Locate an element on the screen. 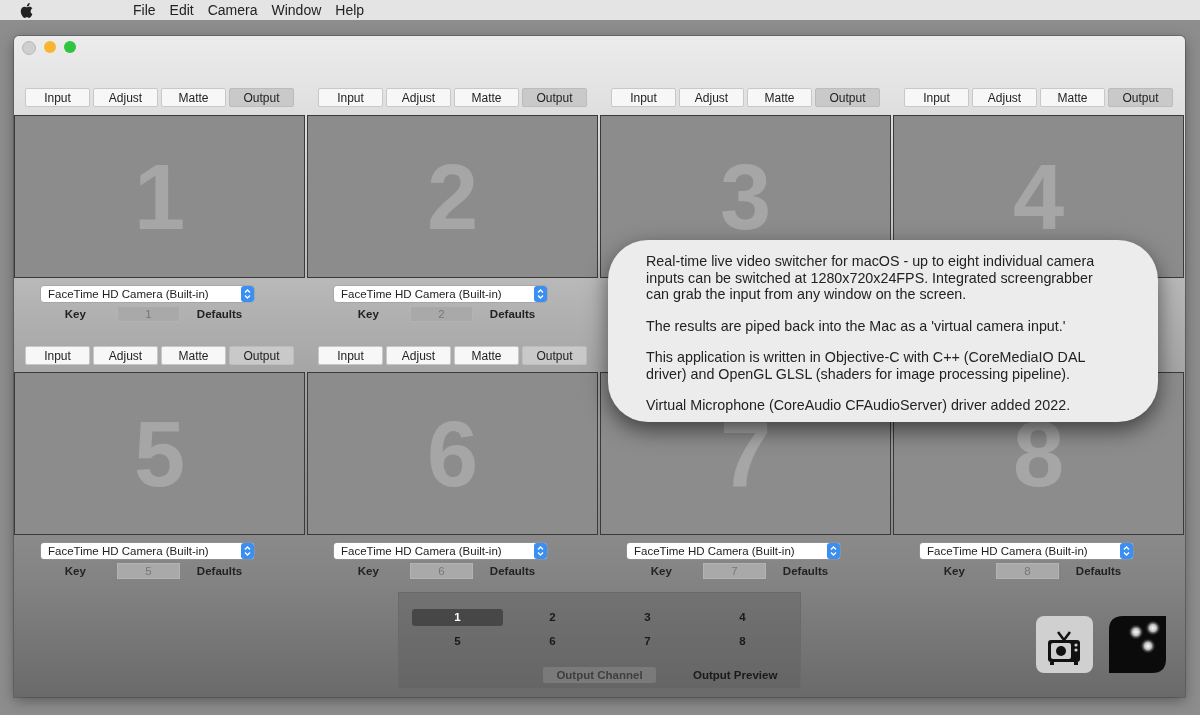  description-text: The results are piped back into the Mac as a 'virtual camera input.' is located at coordinates (856, 325).